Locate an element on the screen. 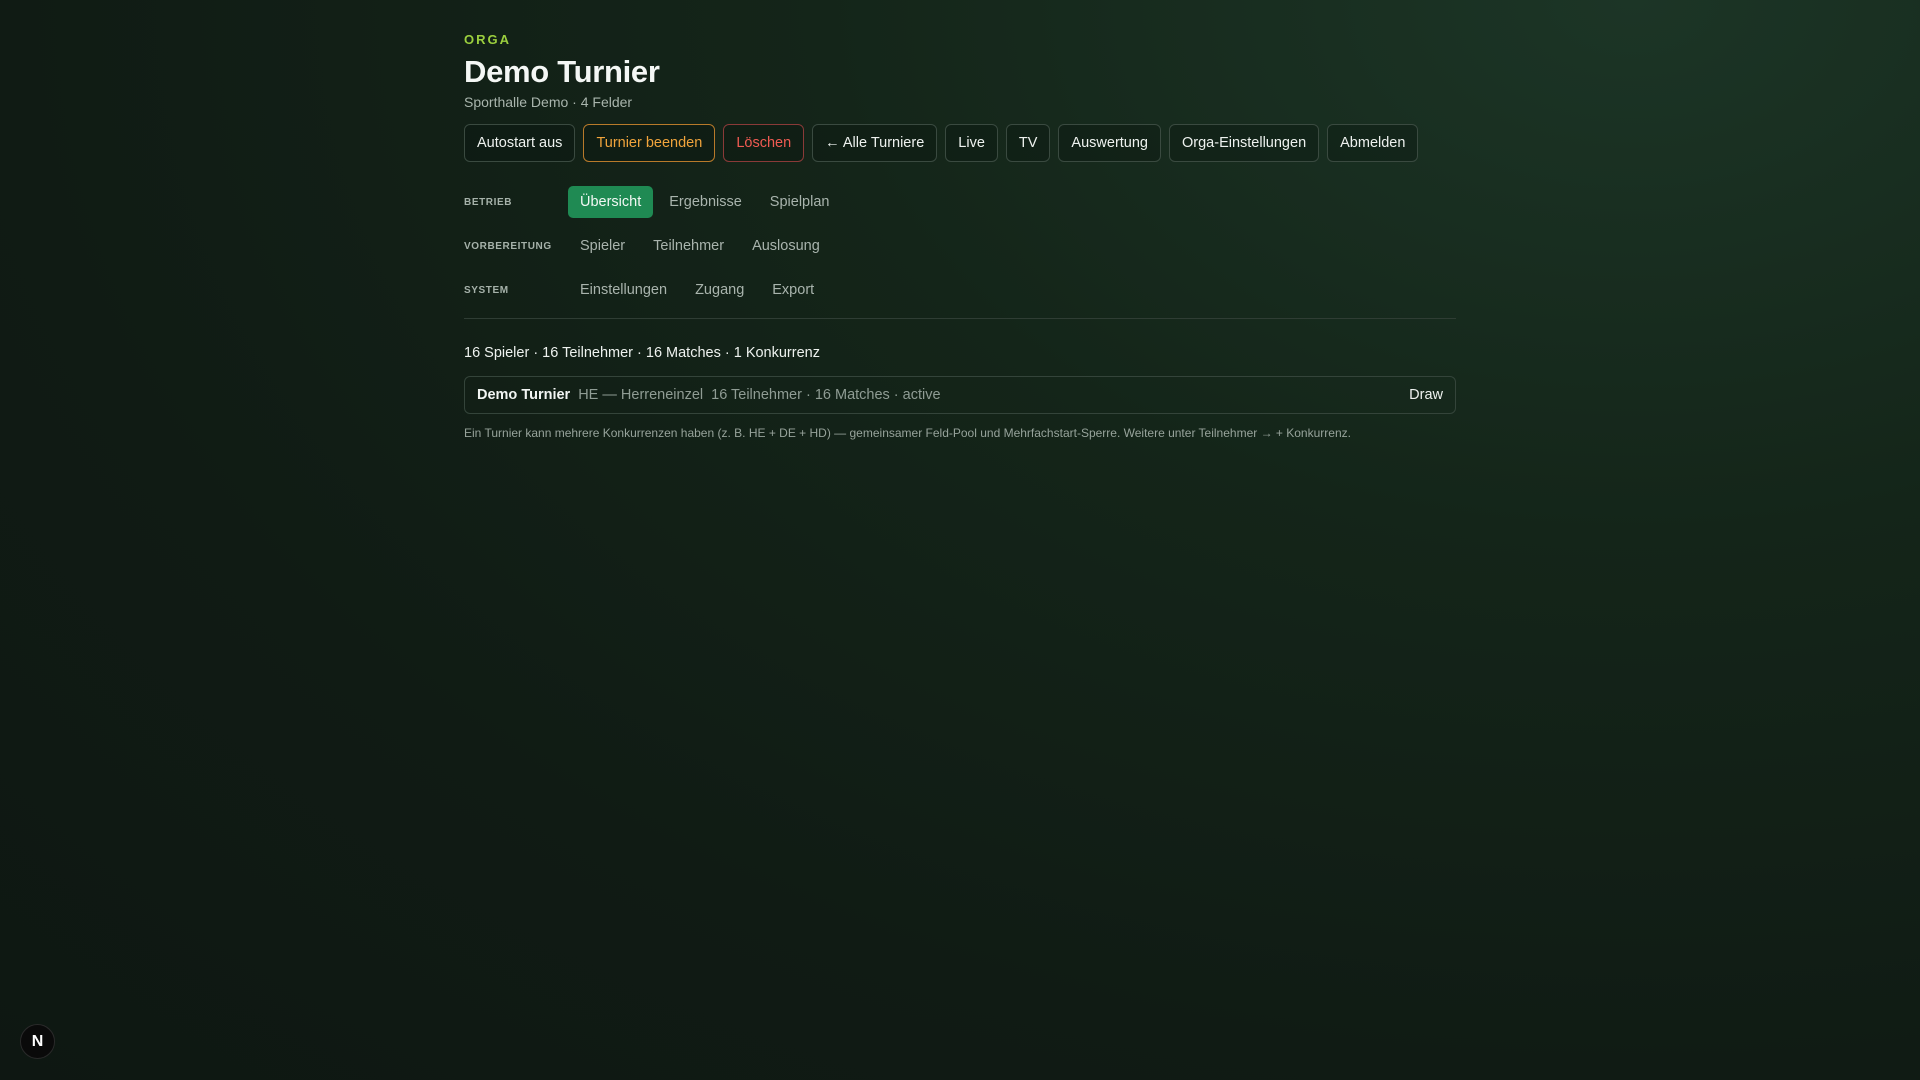  nav-items: Einstellungen Zugang Export is located at coordinates (697, 290).